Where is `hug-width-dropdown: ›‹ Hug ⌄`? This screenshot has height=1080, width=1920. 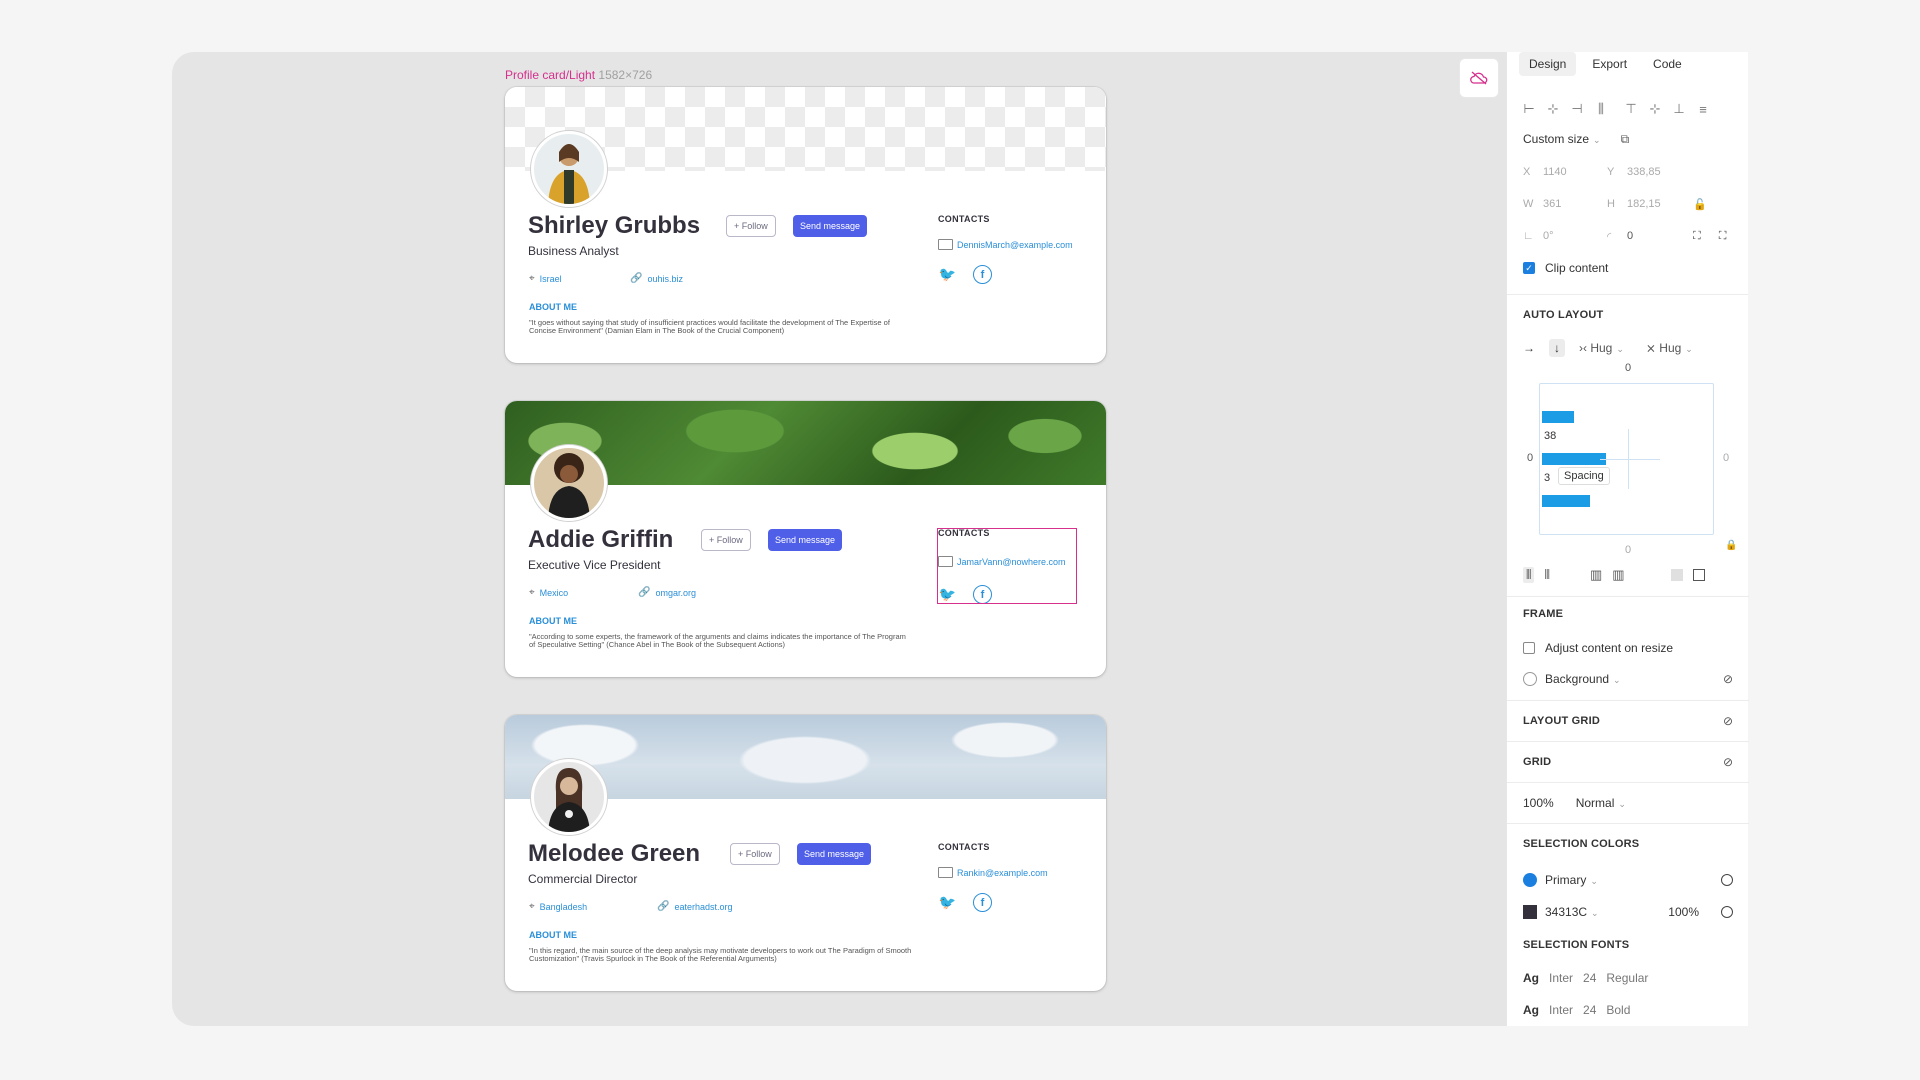
hug-width-dropdown: ›‹ Hug ⌄ is located at coordinates (1601, 348).